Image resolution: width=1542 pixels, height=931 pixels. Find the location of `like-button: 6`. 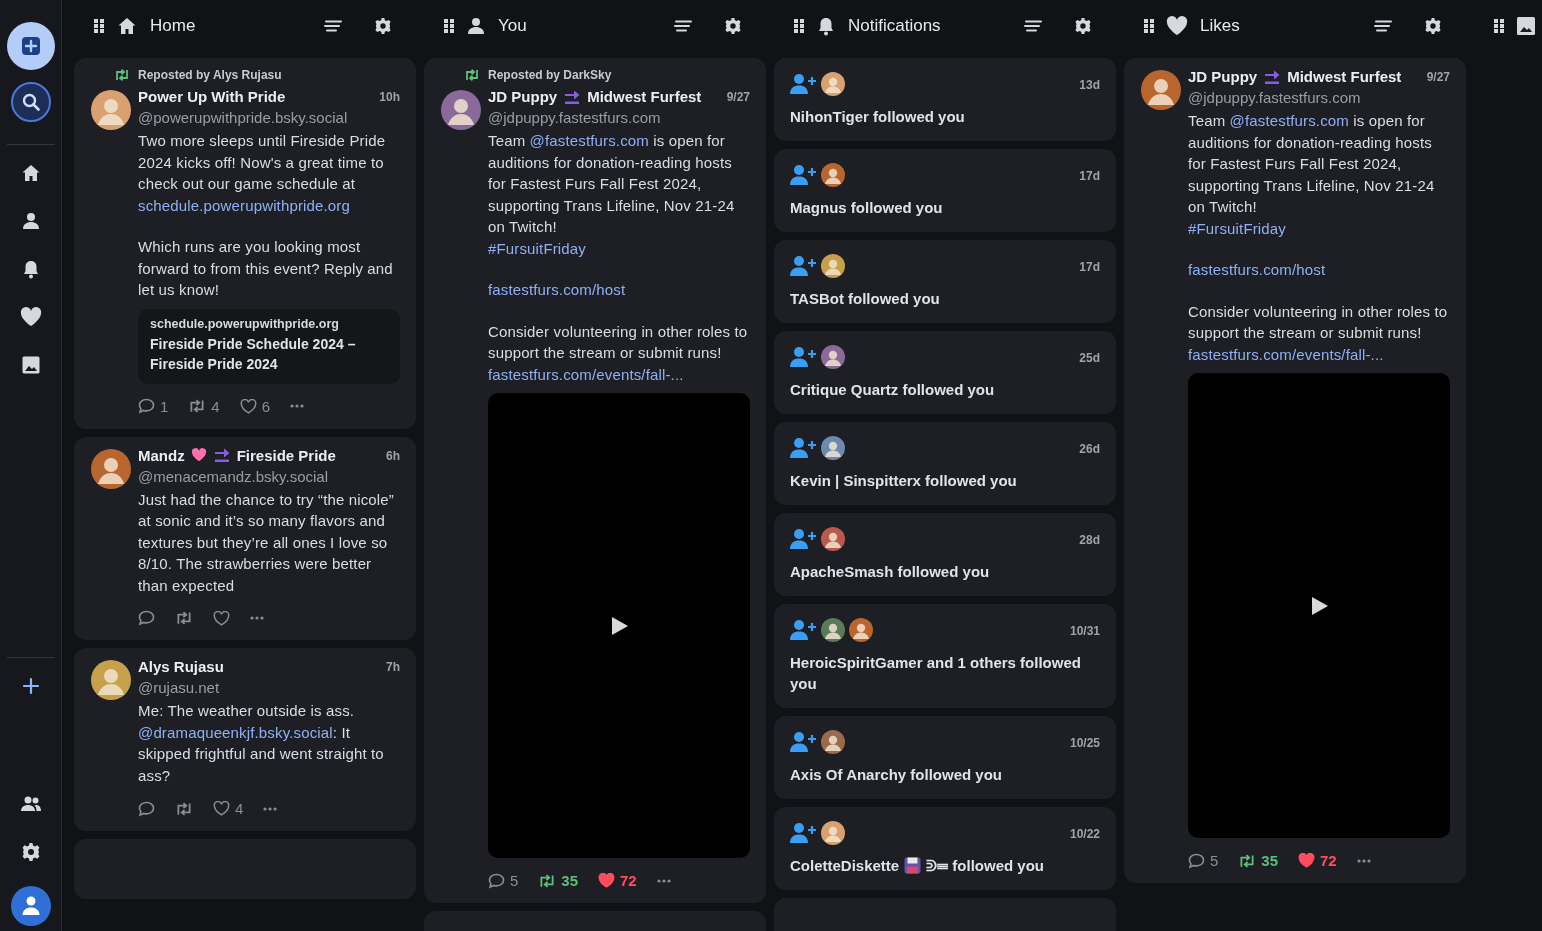

like-button: 6 is located at coordinates (255, 406).